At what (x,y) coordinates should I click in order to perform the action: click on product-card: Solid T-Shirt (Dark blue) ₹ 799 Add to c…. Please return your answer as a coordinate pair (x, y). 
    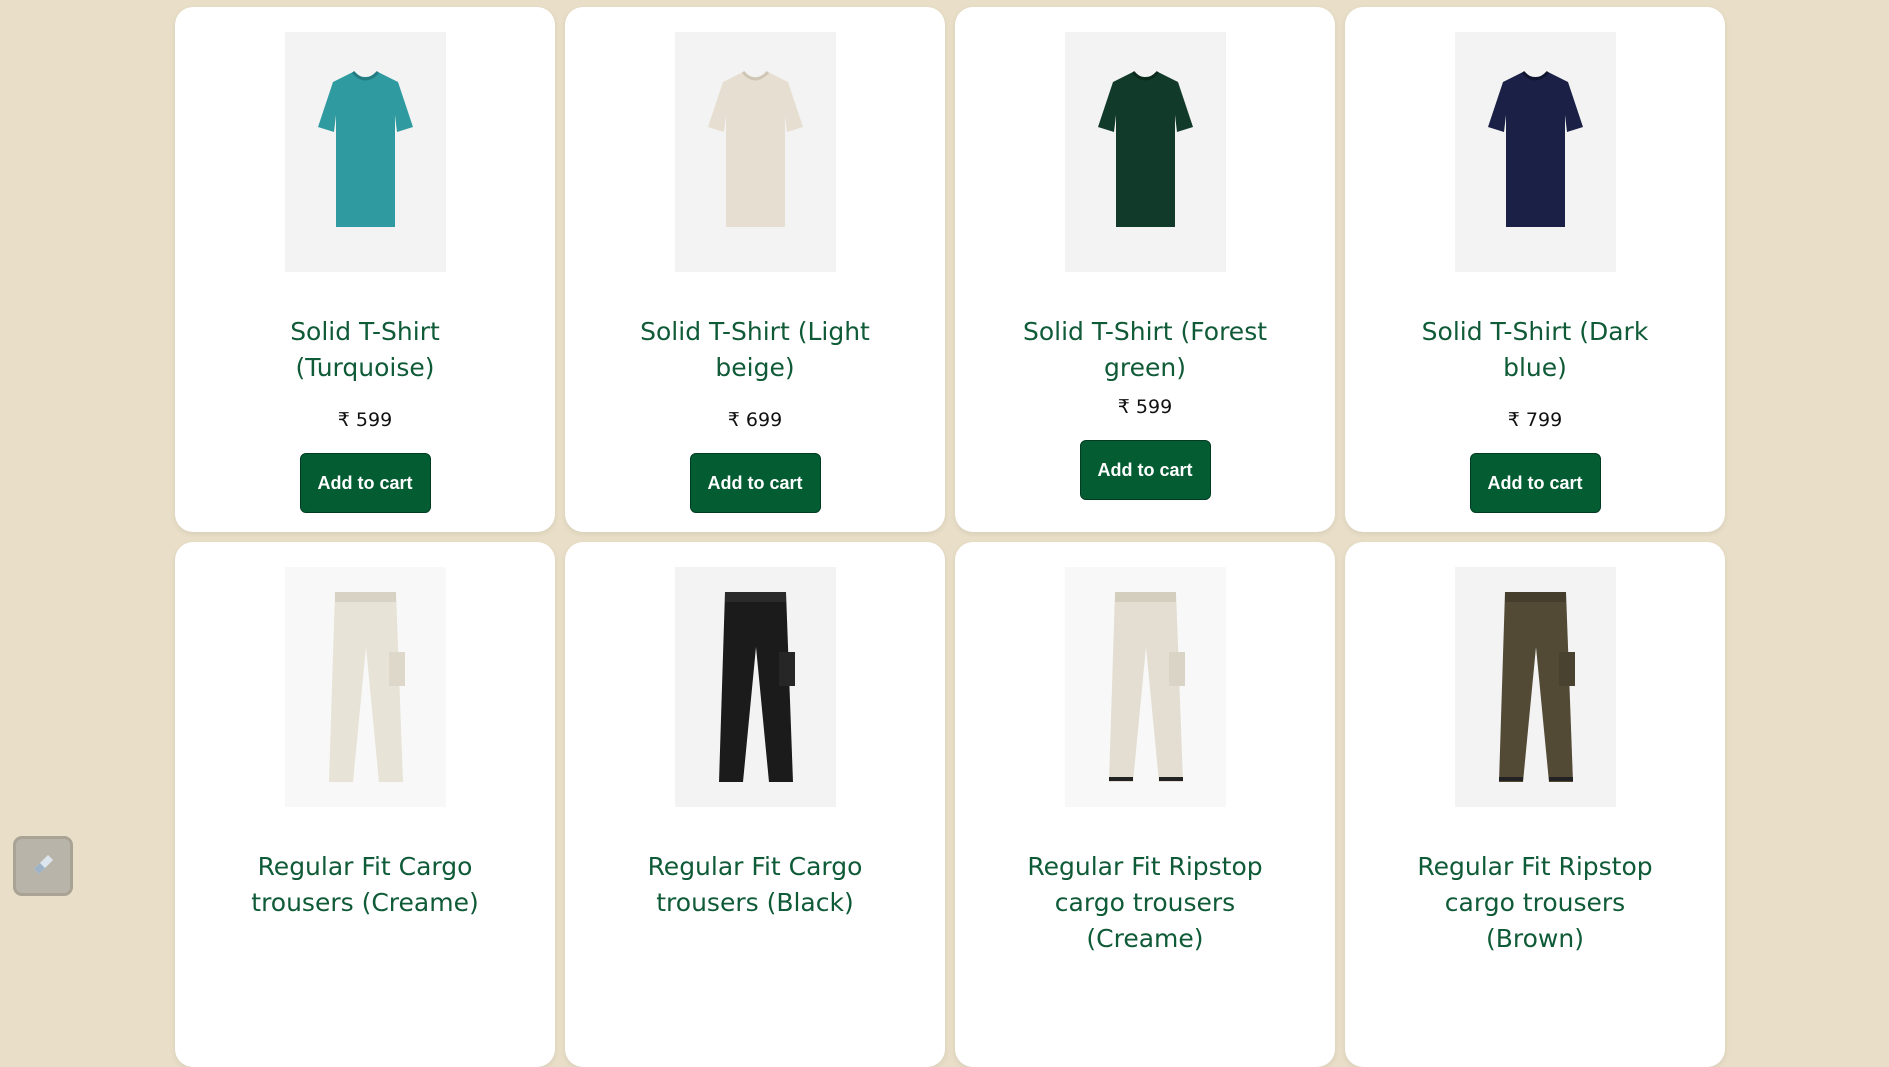
    Looking at the image, I should click on (1535, 269).